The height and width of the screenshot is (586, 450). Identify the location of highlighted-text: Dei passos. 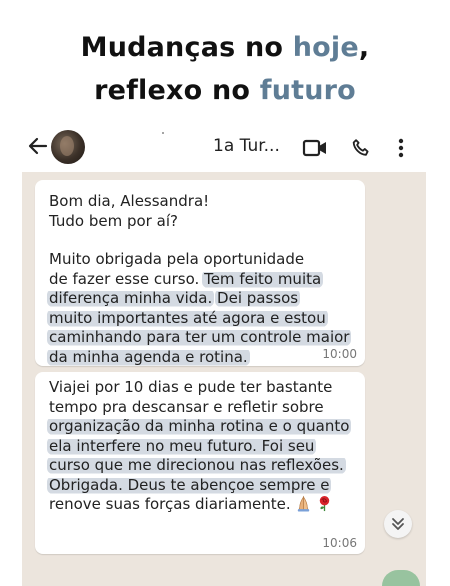
(258, 298).